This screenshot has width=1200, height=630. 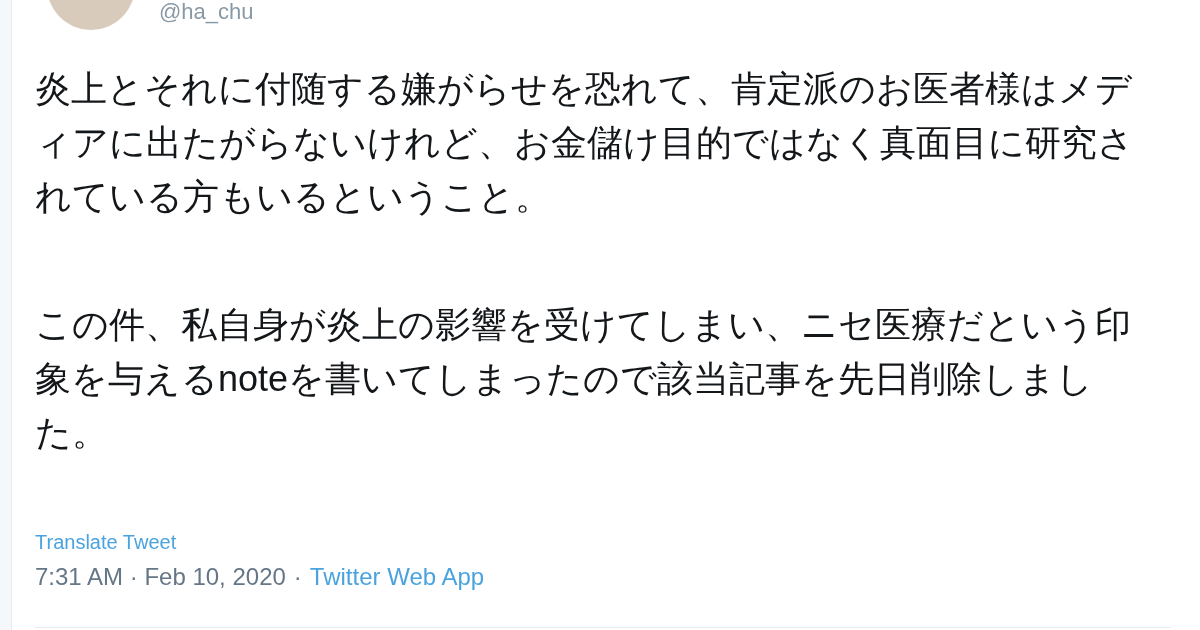 I want to click on timestamp: 7:31 AM · Feb 10, 2020, so click(x=160, y=577).